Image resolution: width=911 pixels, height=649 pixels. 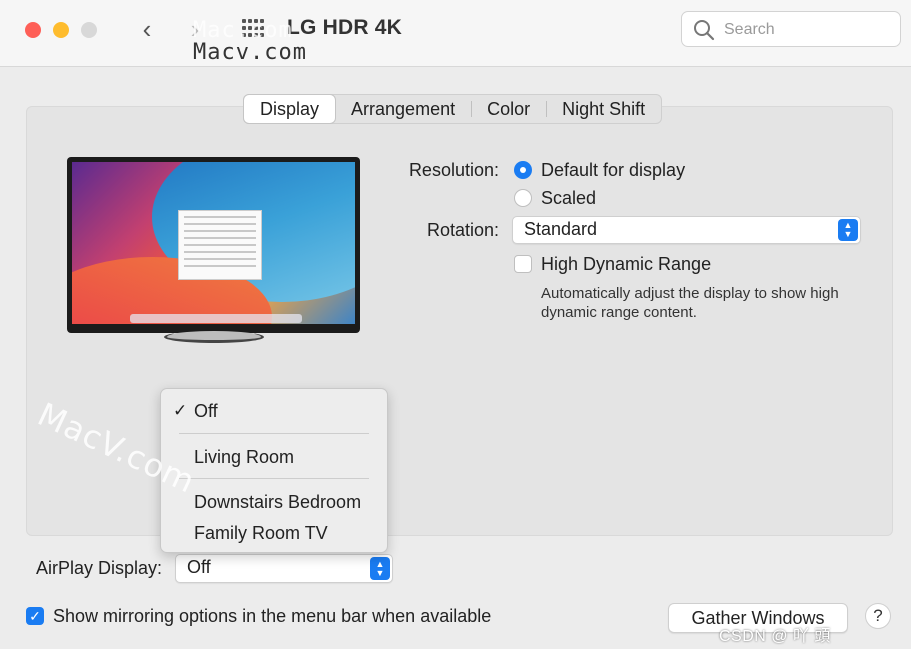 I want to click on title-bar: ‹ › LG HDR 4K Mac.com Macv.com, so click(x=455, y=33).